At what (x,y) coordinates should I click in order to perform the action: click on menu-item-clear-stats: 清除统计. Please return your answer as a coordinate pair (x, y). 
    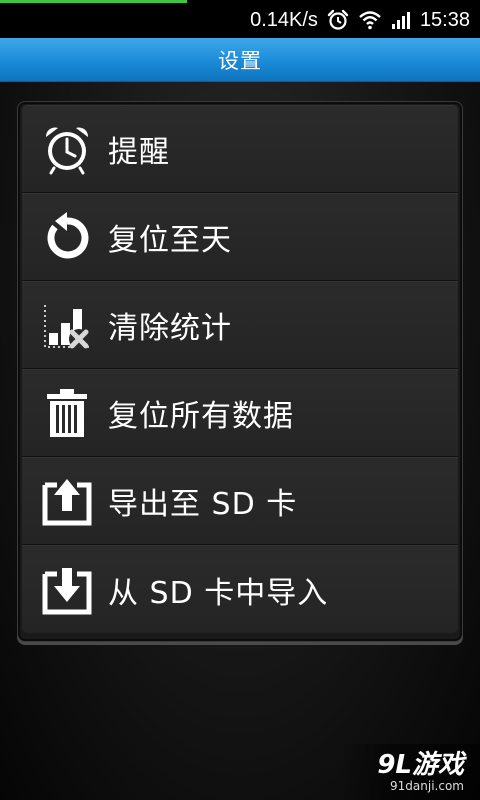
    Looking at the image, I should click on (240, 325).